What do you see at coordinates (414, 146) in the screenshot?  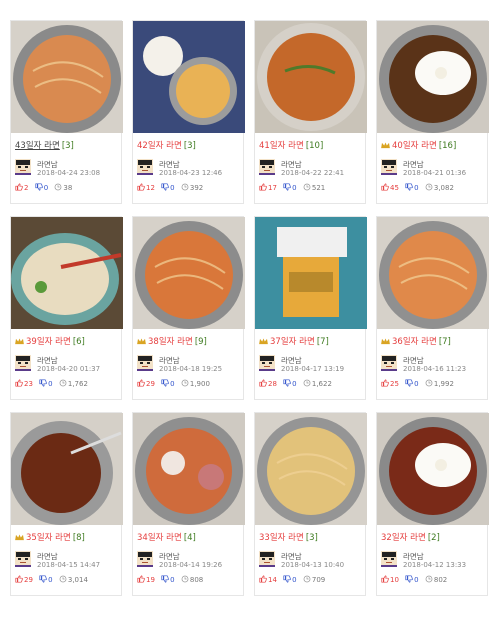 I see `post-title-text: 40일자 라면` at bounding box center [414, 146].